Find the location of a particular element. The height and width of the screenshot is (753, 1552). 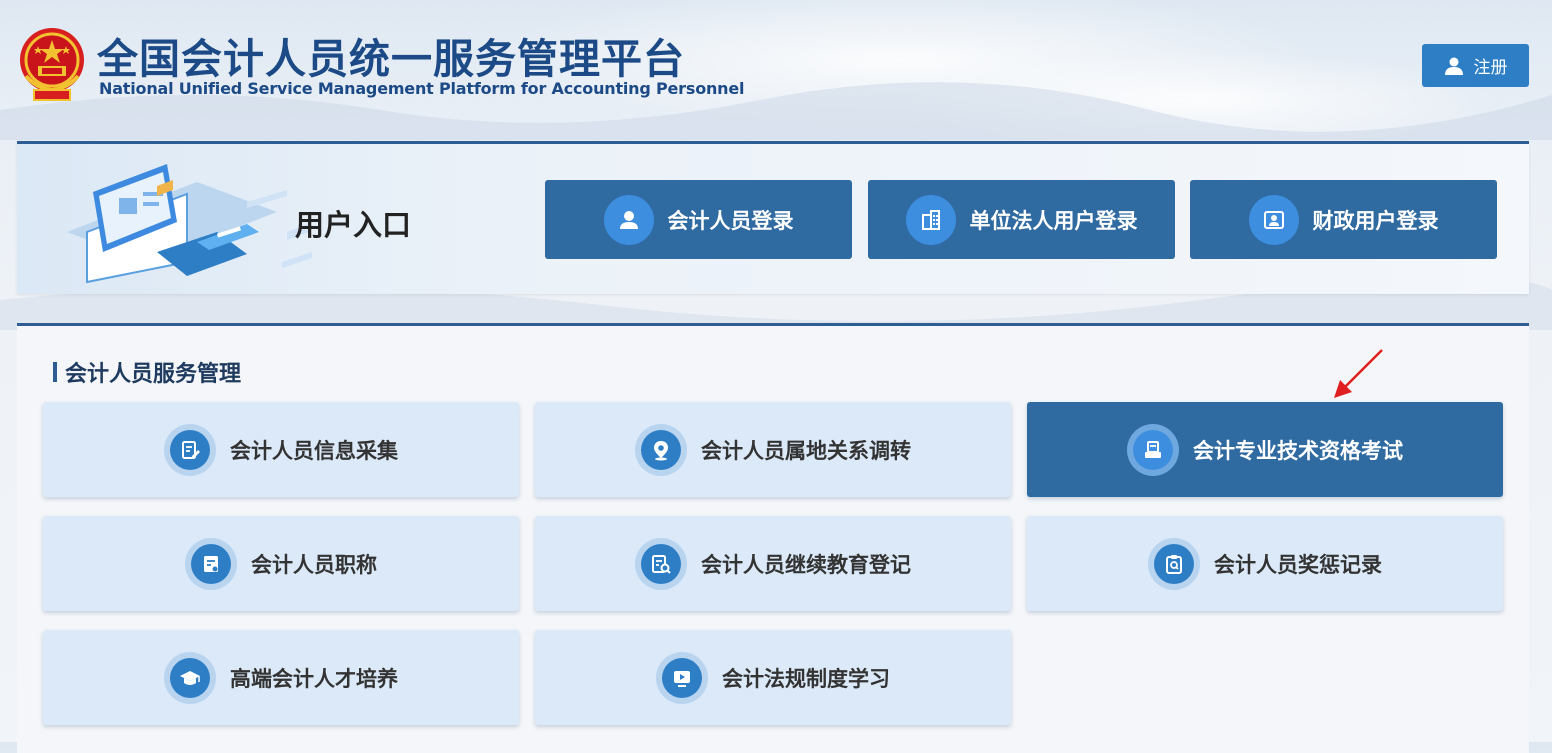

location-pin-icon is located at coordinates (661, 450).